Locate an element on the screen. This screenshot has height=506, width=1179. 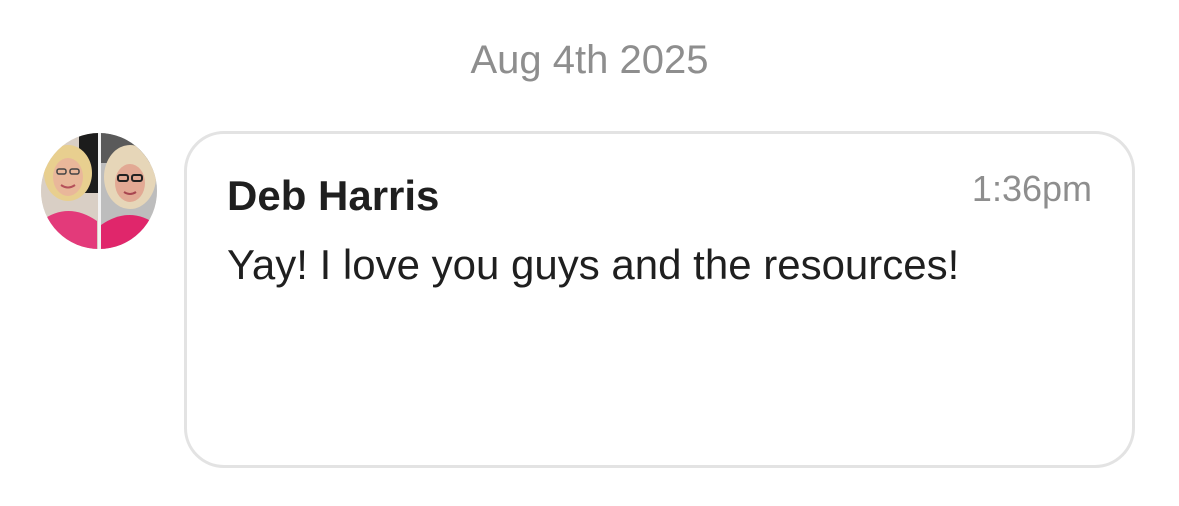
sender-name: Deb Harris is located at coordinates (333, 196).